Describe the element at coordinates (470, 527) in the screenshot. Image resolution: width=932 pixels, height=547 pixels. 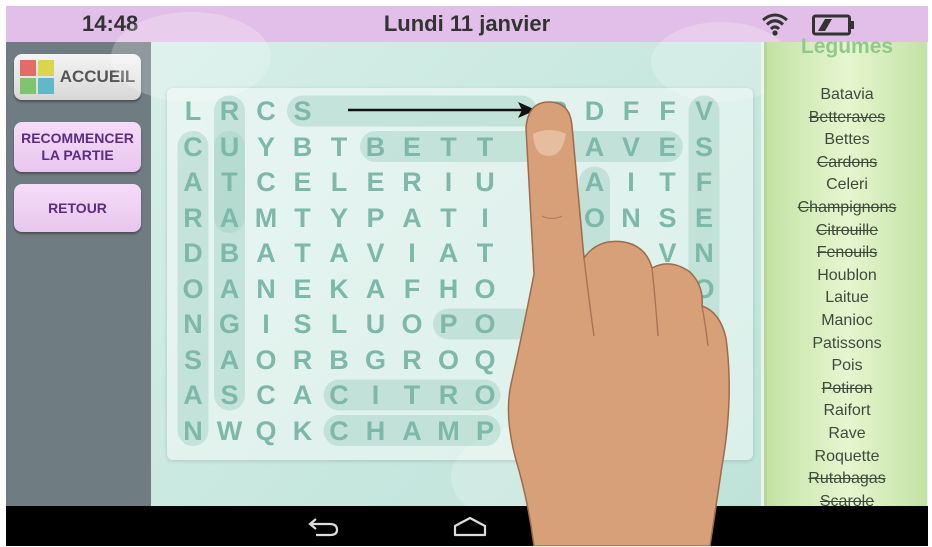
I see `home-icon` at that location.